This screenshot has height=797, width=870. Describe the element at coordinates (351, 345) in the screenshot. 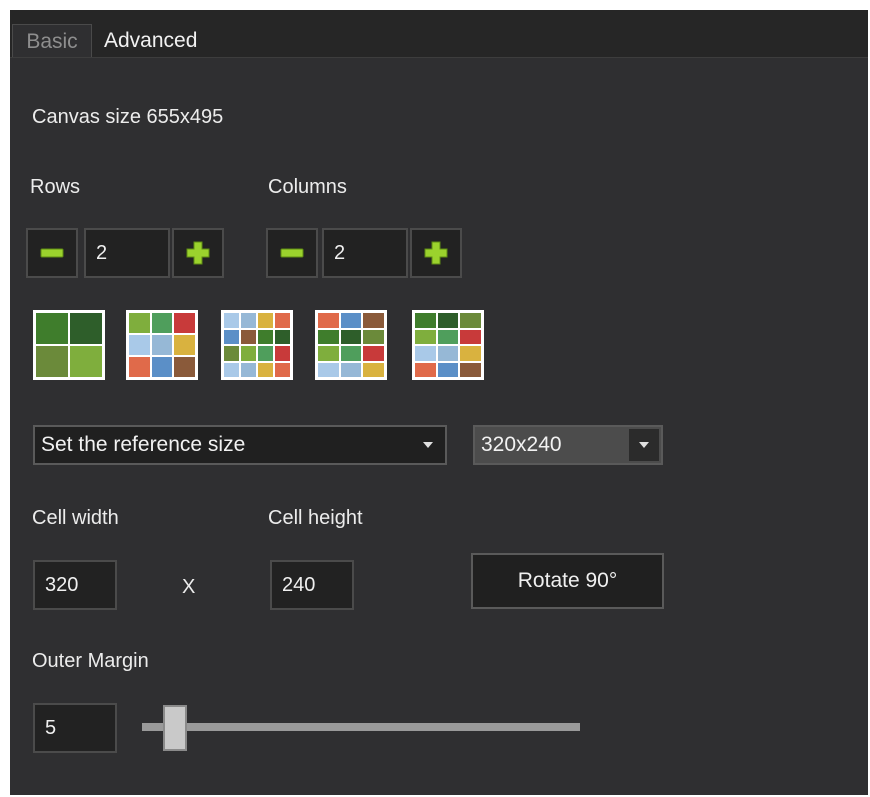

I see `layout-preset-4x4-b` at that location.